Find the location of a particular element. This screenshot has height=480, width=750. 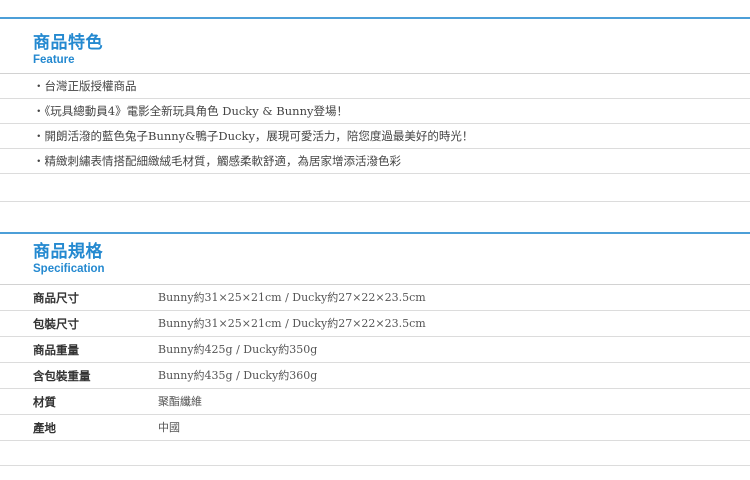

spec-row: 含包裝重量 Bunny約435g / Ducky約360g is located at coordinates (375, 376).